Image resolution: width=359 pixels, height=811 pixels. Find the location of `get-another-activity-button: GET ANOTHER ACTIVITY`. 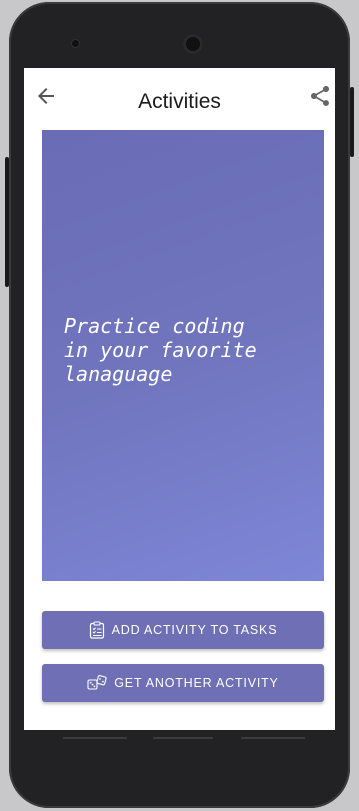

get-another-activity-button: GET ANOTHER ACTIVITY is located at coordinates (183, 683).